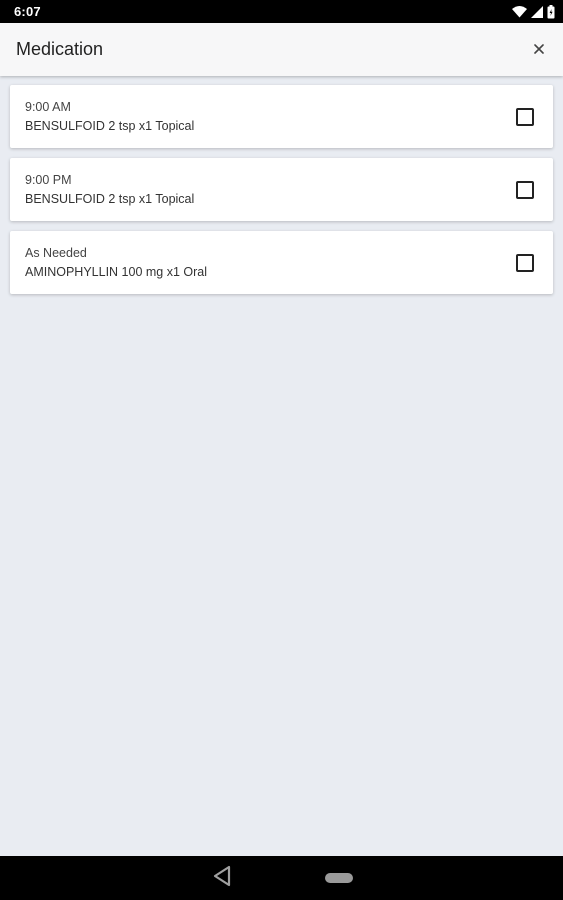  What do you see at coordinates (60, 49) in the screenshot?
I see `page-title: Medication` at bounding box center [60, 49].